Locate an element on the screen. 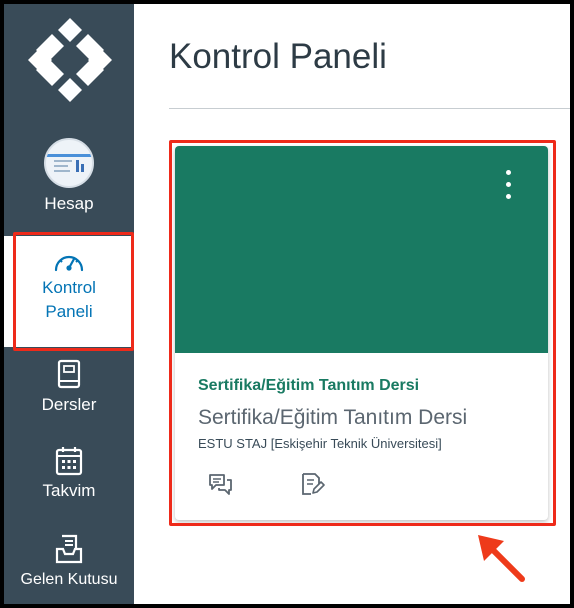  nav-item-label: Takvim is located at coordinates (69, 490).